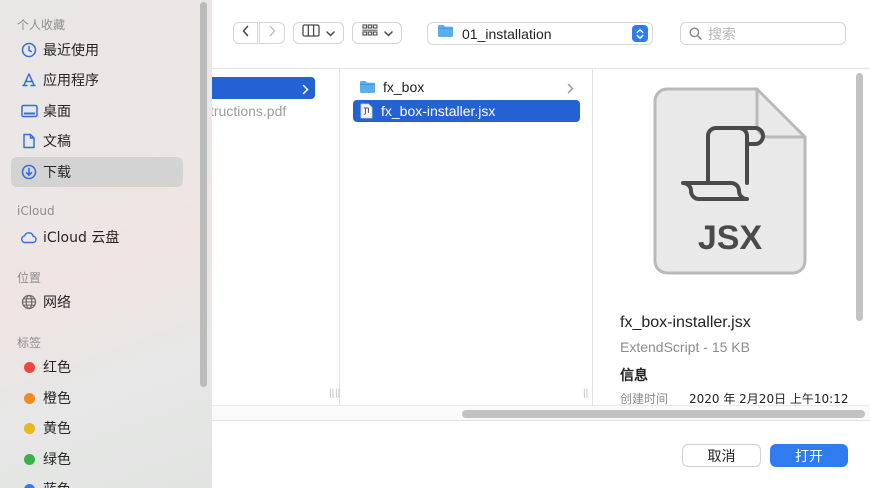 The height and width of the screenshot is (488, 870). I want to click on toolbar: 01_installation 搜索, so click(541, 34).